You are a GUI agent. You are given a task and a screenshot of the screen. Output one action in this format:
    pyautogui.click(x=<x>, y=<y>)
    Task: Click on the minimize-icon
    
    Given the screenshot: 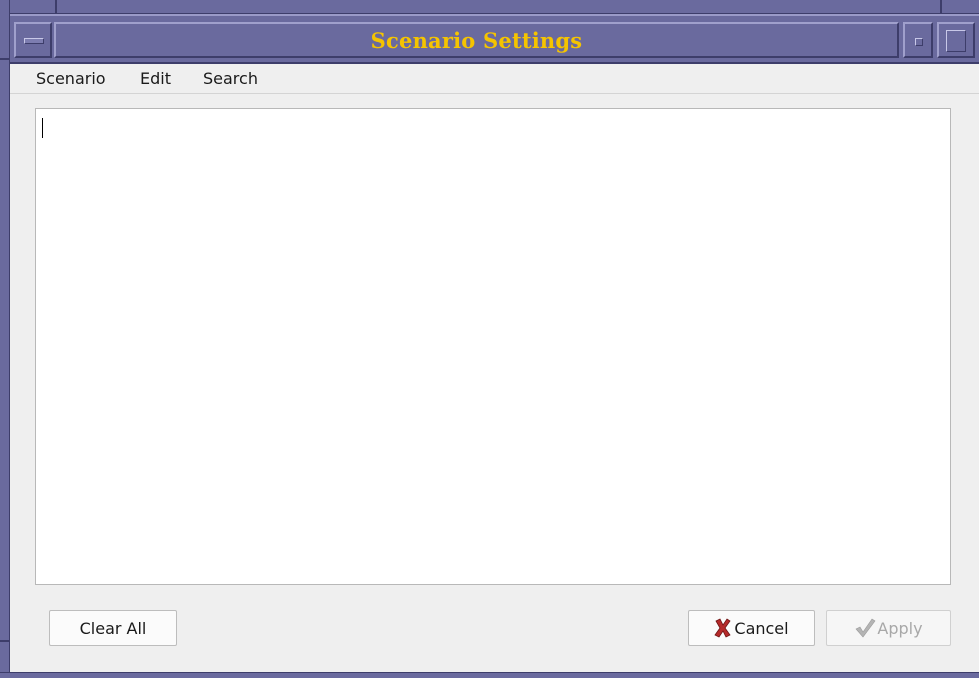 What is the action you would take?
    pyautogui.click(x=919, y=42)
    